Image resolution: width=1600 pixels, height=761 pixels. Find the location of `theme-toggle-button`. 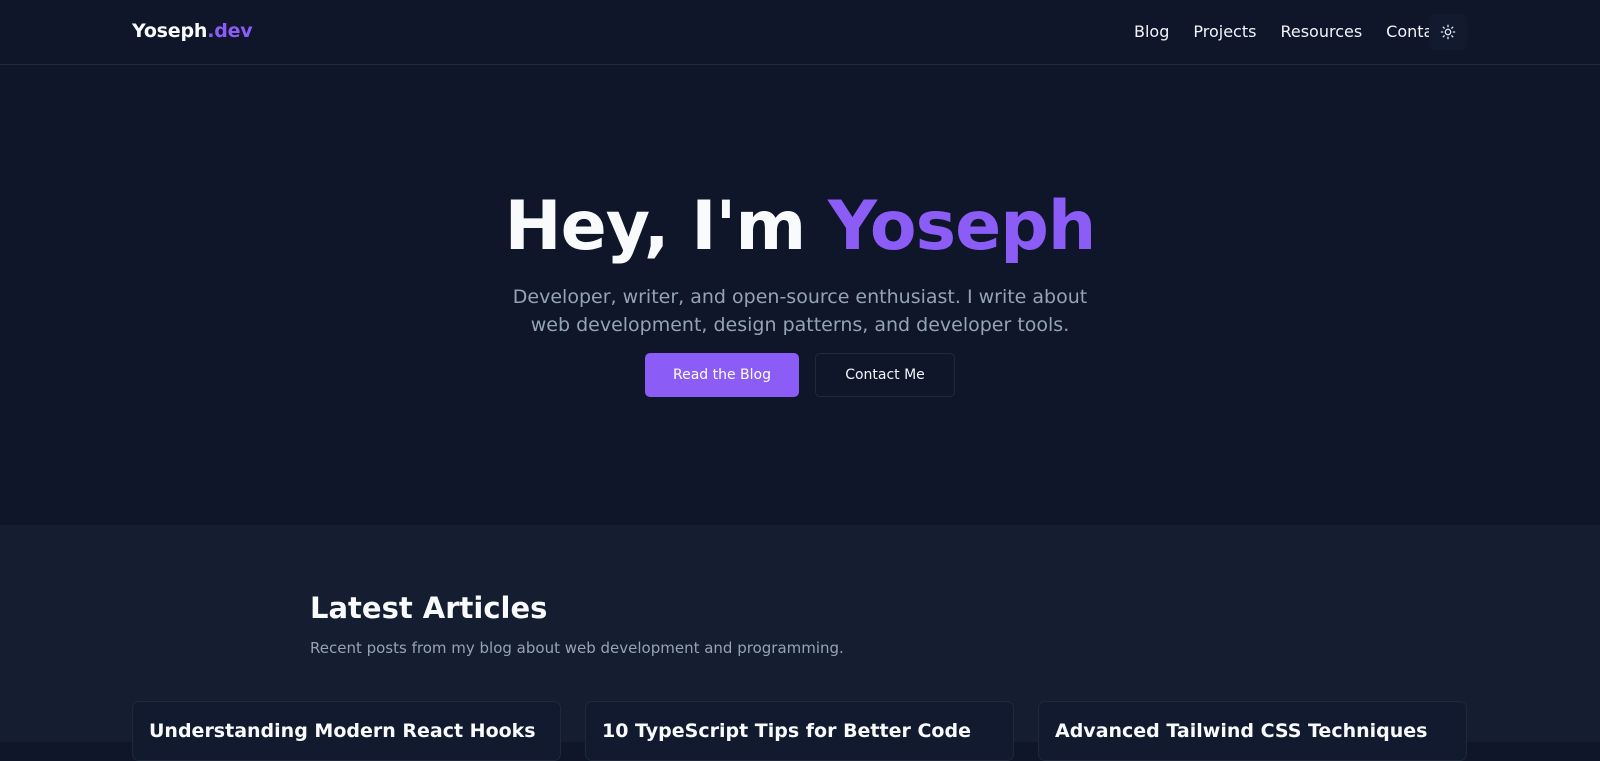

theme-toggle-button is located at coordinates (1448, 32).